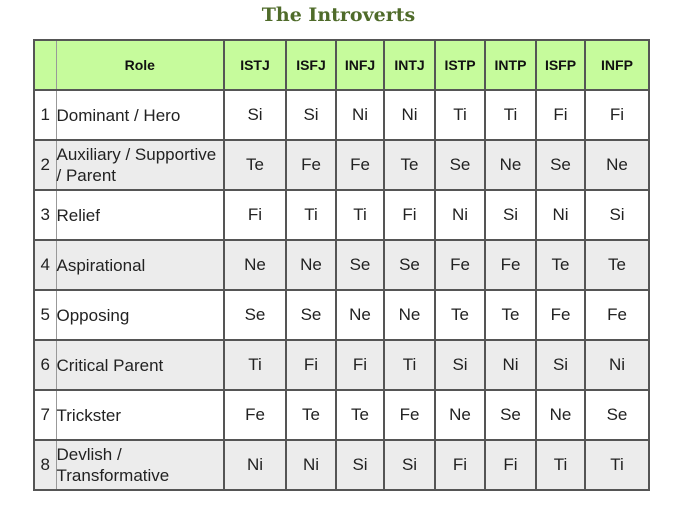 This screenshot has height=507, width=677. I want to click on table-row: 7 Trickster Fe Te Te Fe Ne Se Ne Se, so click(341, 415).